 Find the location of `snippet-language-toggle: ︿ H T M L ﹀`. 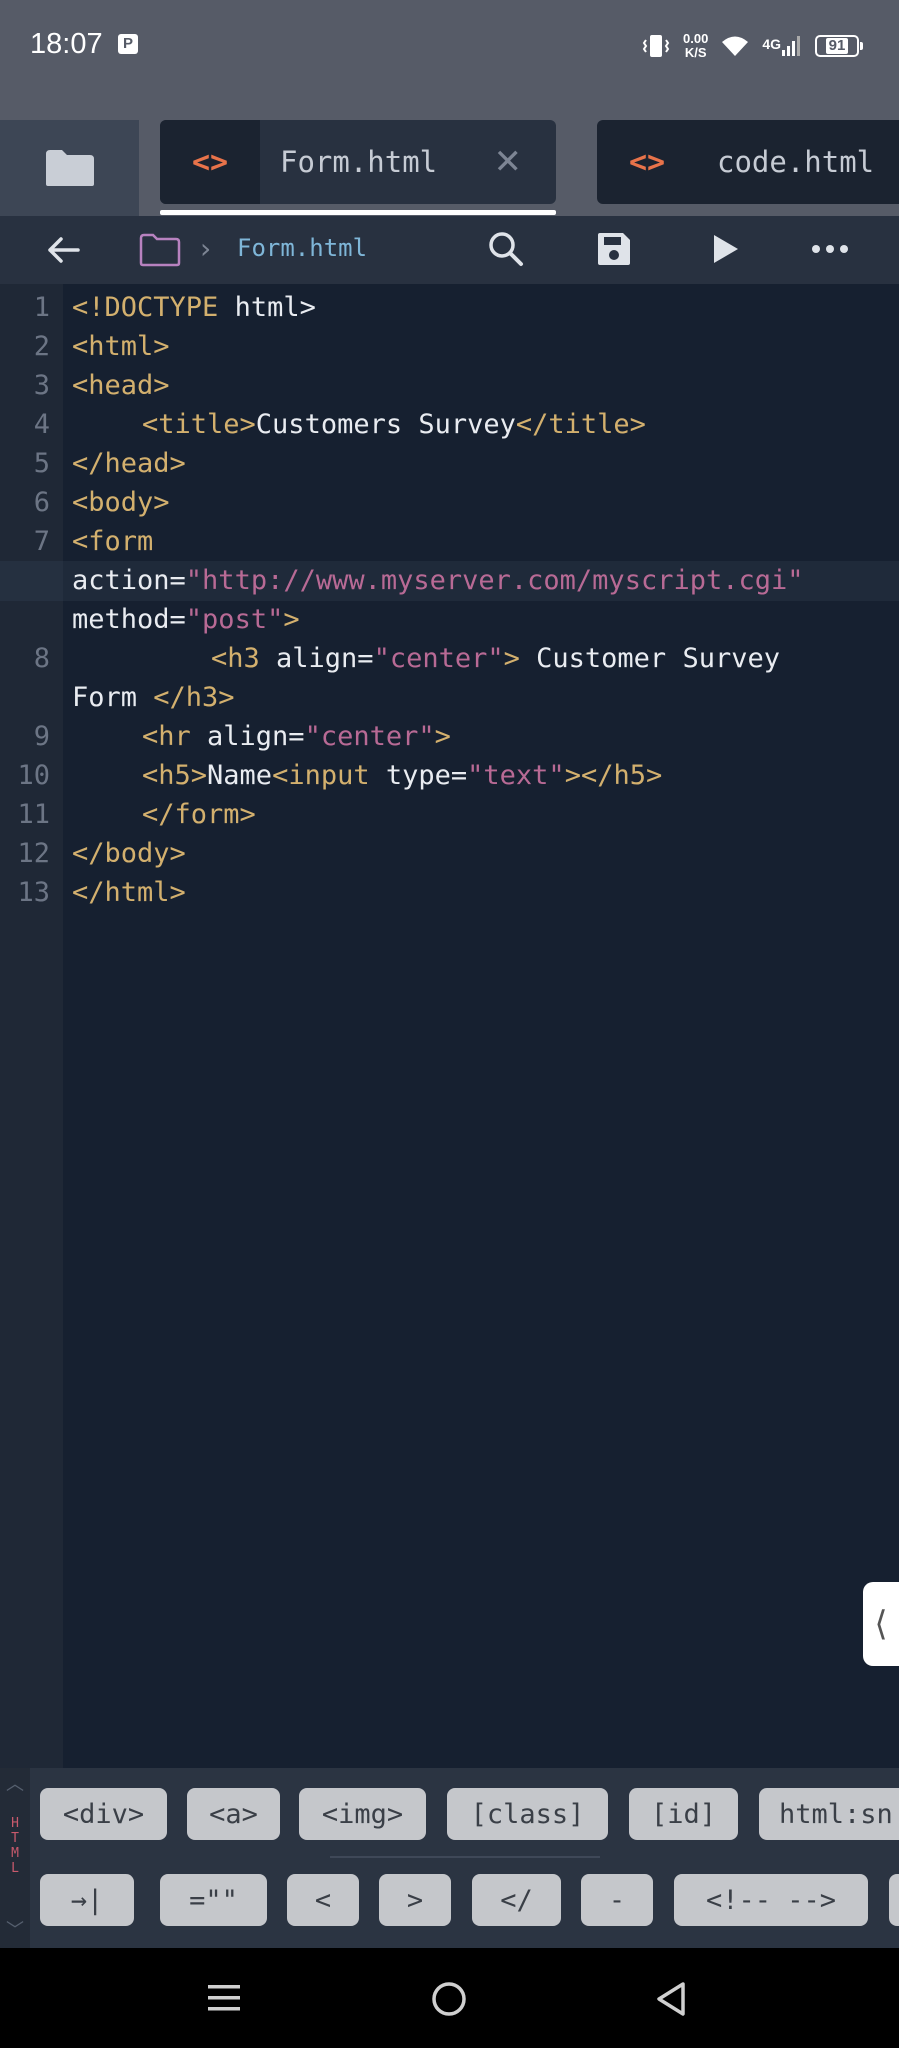

snippet-language-toggle: ︿ H T M L ﹀ is located at coordinates (15, 1858).